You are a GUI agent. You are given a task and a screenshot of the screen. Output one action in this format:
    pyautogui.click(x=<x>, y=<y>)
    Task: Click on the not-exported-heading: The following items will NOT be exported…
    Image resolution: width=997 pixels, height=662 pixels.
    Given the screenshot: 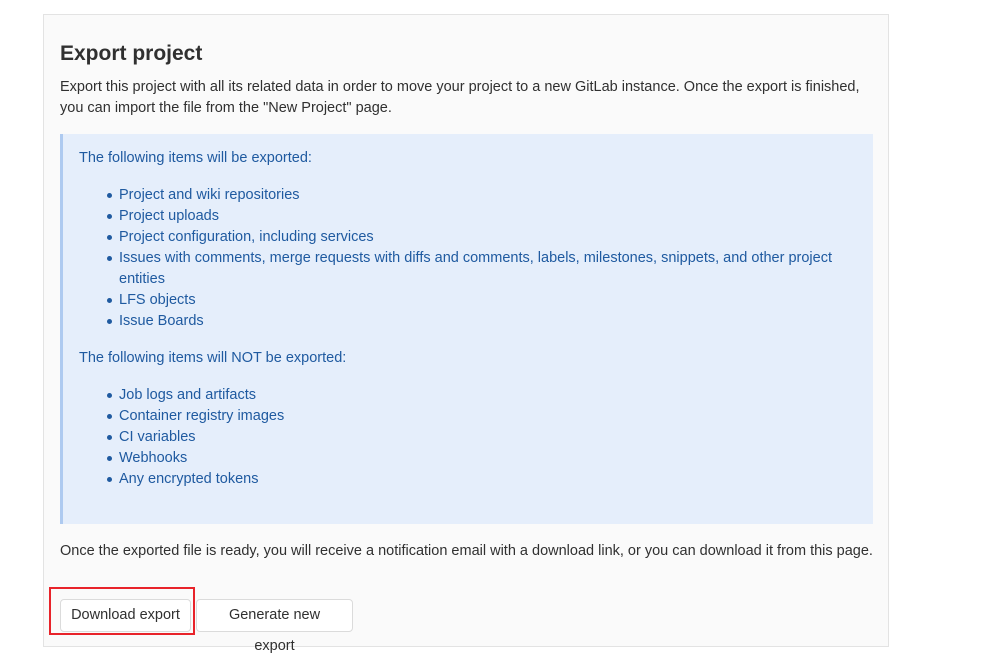 What is the action you would take?
    pyautogui.click(x=213, y=358)
    